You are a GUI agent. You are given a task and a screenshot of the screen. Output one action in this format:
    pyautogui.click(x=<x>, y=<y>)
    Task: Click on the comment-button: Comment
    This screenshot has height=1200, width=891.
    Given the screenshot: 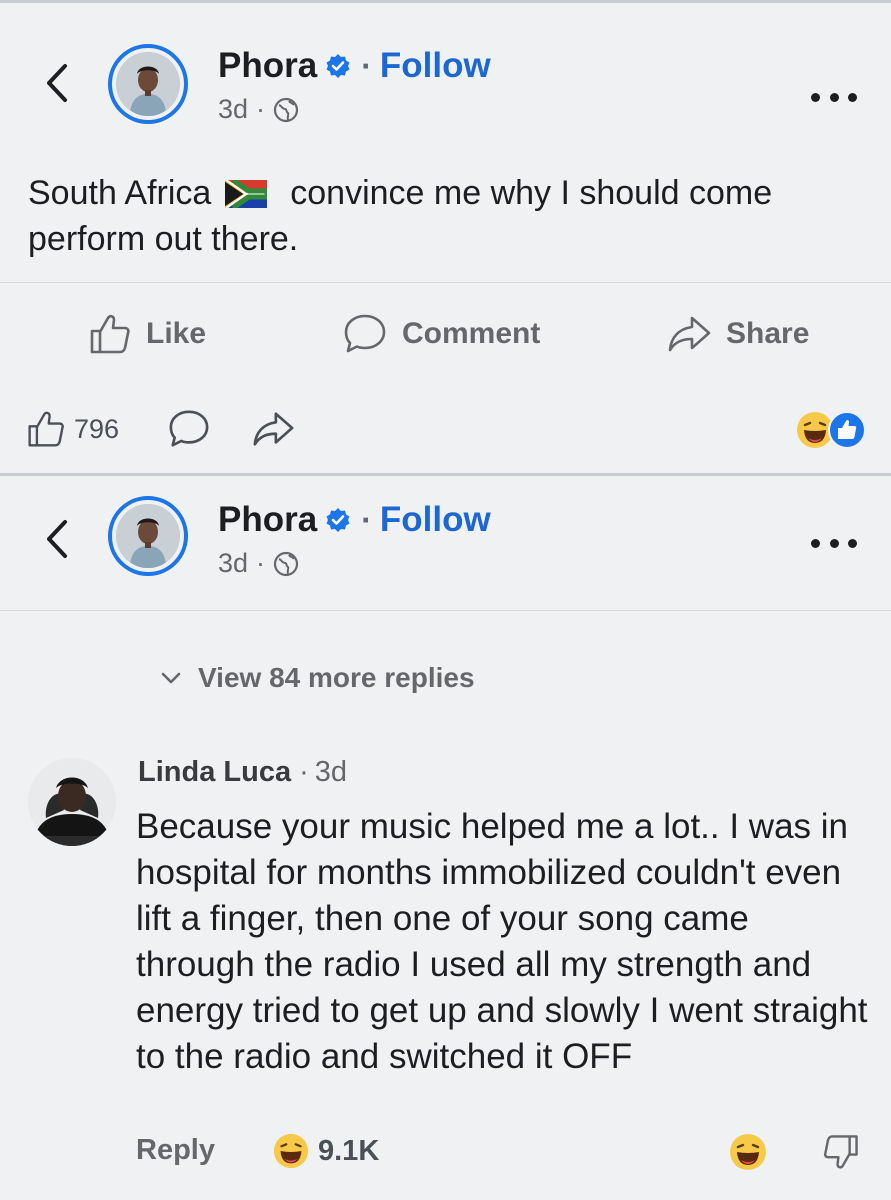 What is the action you would take?
    pyautogui.click(x=441, y=334)
    